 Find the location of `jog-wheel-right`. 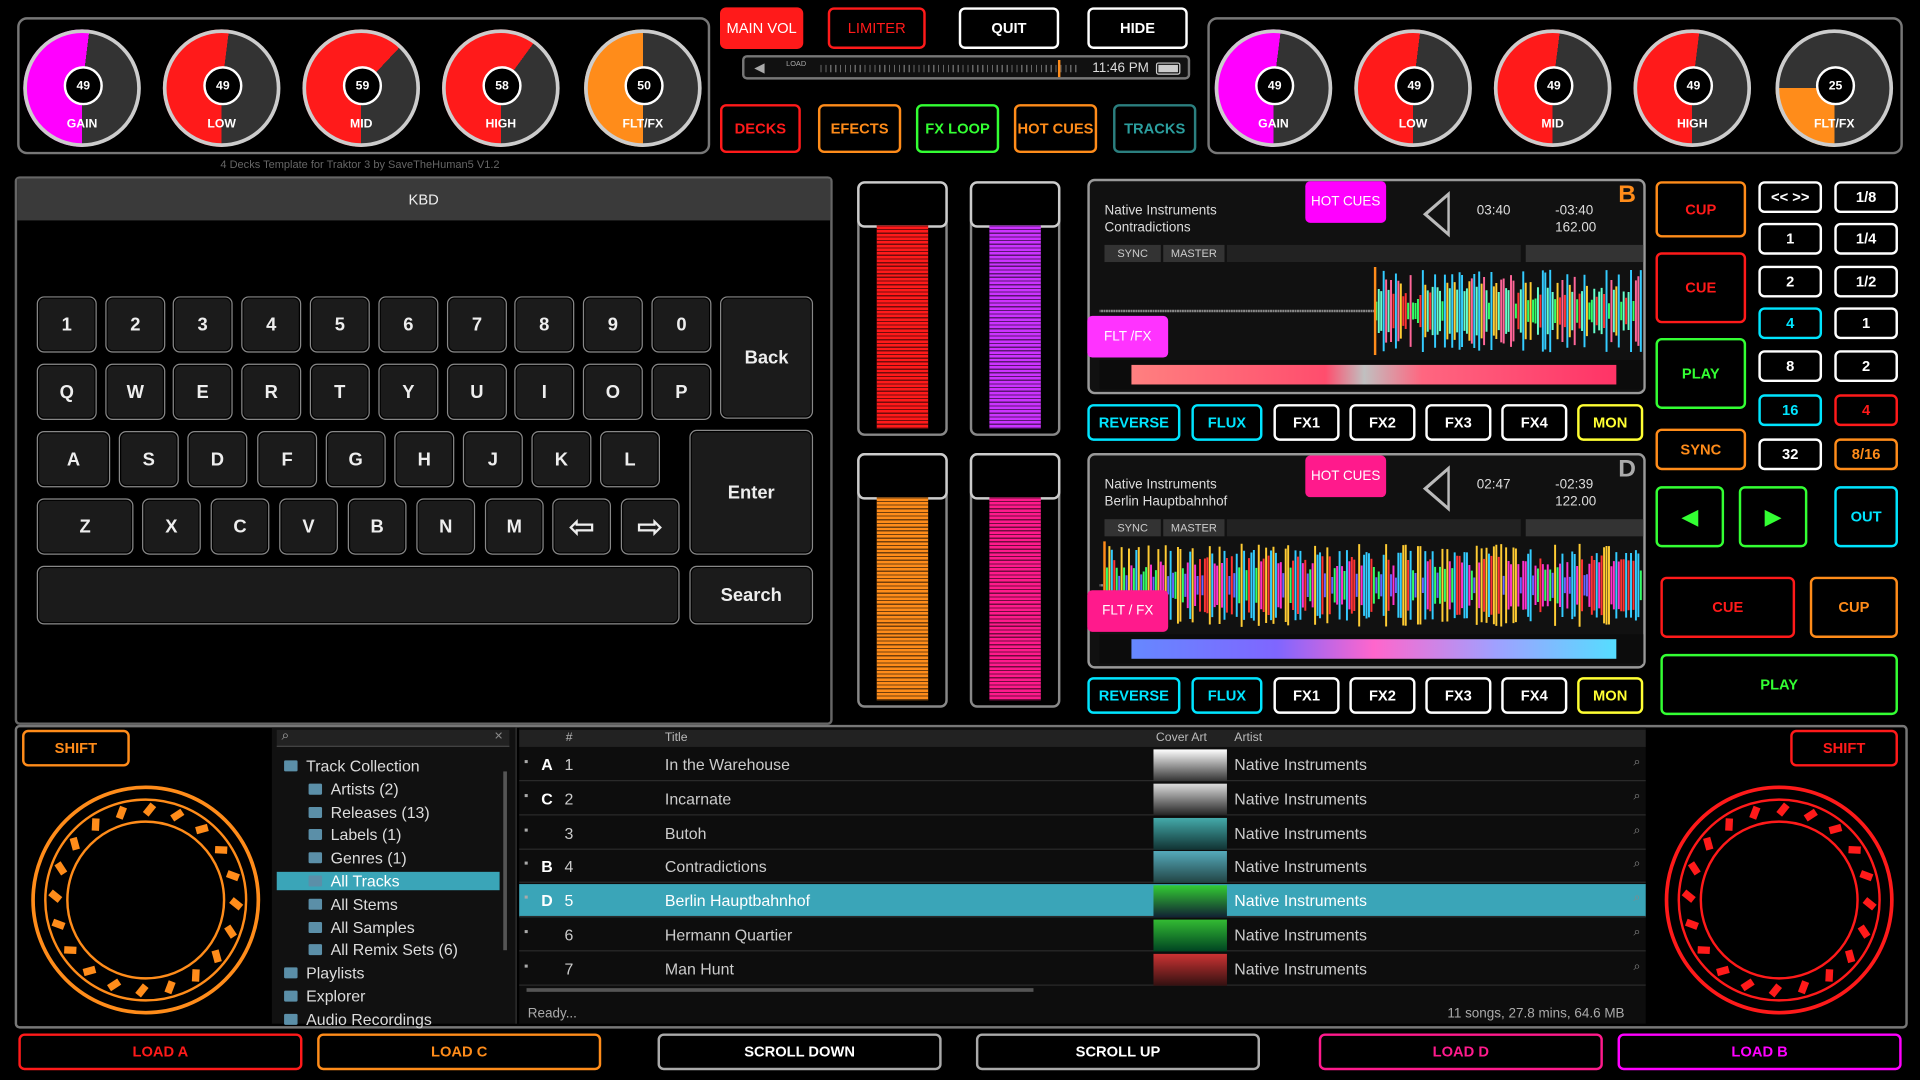

jog-wheel-right is located at coordinates (1779, 900).